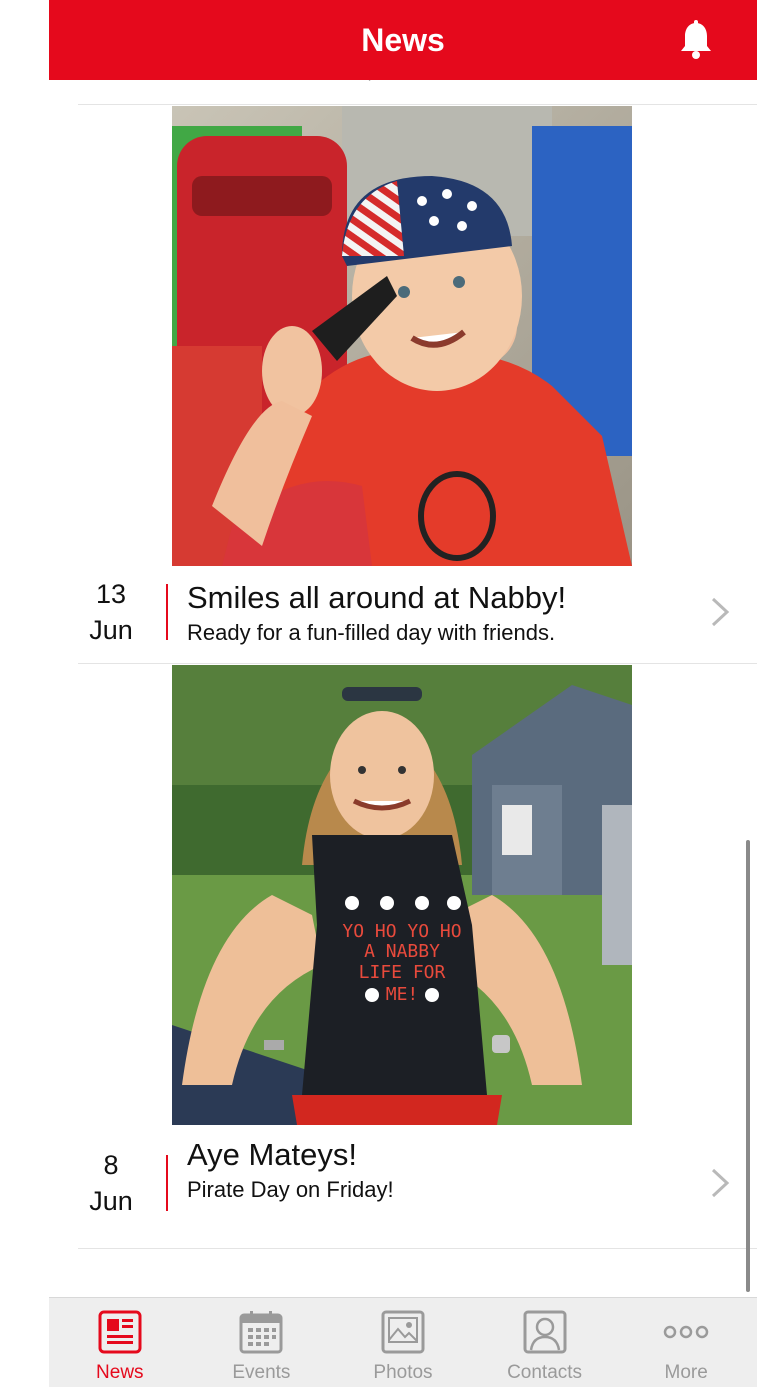 The height and width of the screenshot is (1387, 780). Describe the element at coordinates (401, 931) in the screenshot. I see `shirt-text-line: YO HO YO HO` at that location.